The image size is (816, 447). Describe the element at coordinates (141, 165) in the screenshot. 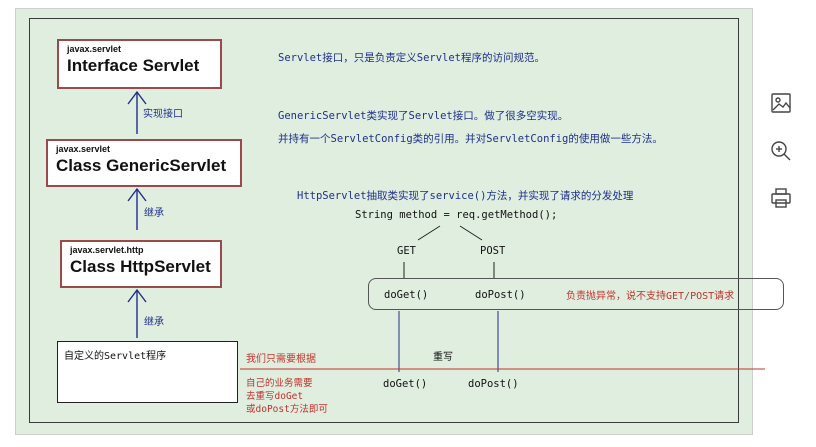

I see `class-name: Class GenericServlet` at that location.